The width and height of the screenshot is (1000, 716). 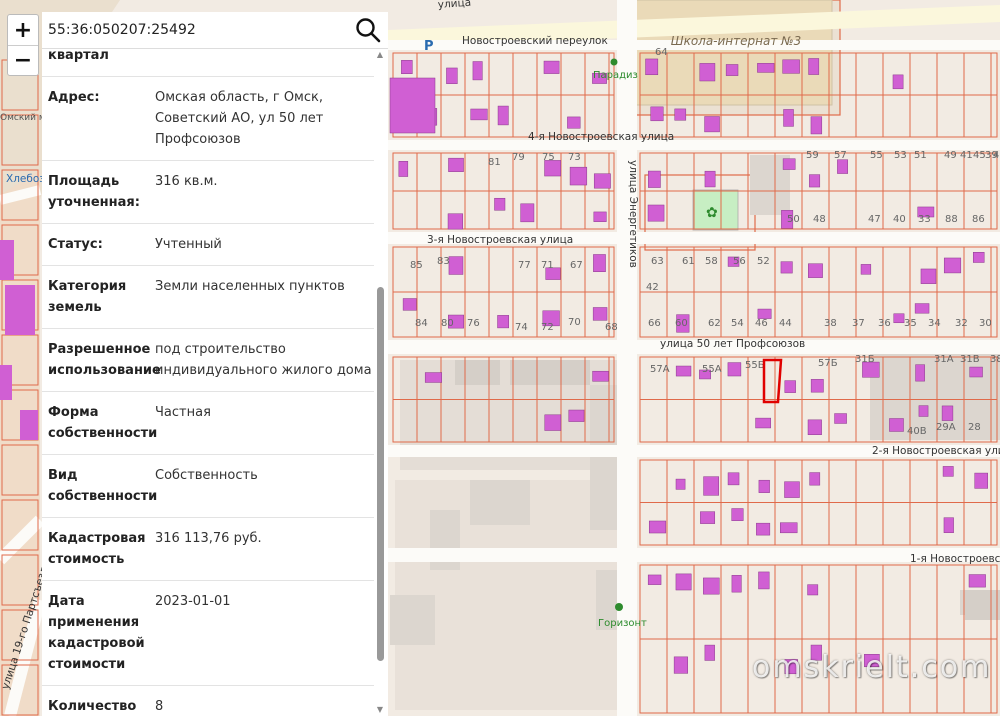 I want to click on watermark: omskrielt.com, so click(x=872, y=667).